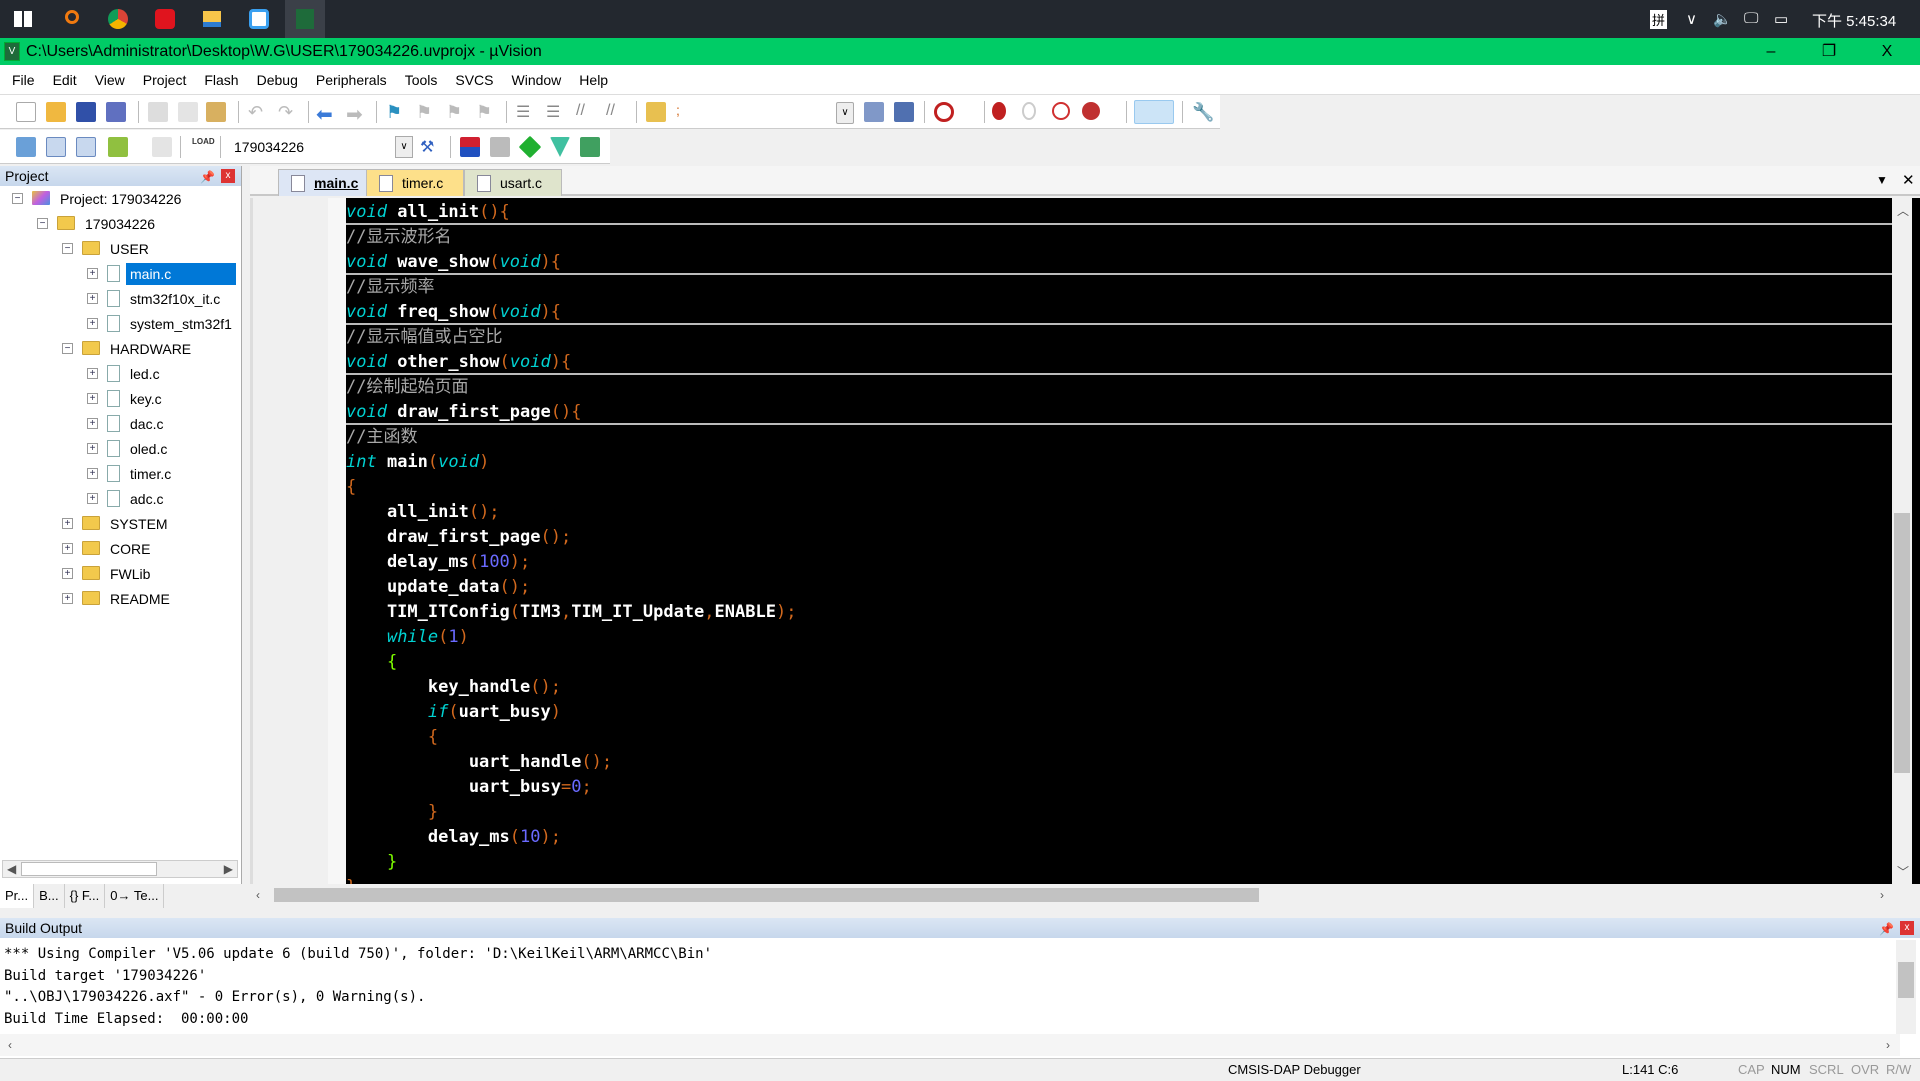 The height and width of the screenshot is (1081, 1920). Describe the element at coordinates (1854, 20) in the screenshot. I see `clock: 下午 5:45:34` at that location.